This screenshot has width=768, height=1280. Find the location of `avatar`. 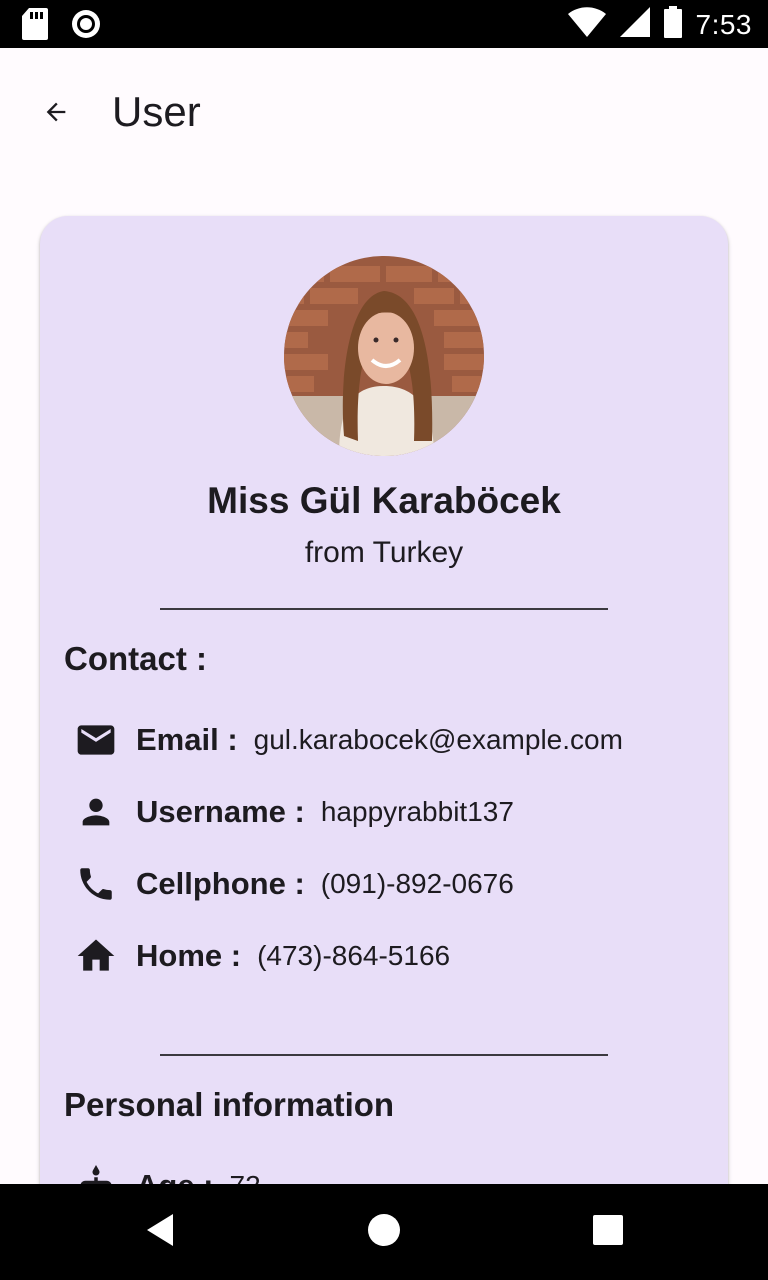

avatar is located at coordinates (384, 356).